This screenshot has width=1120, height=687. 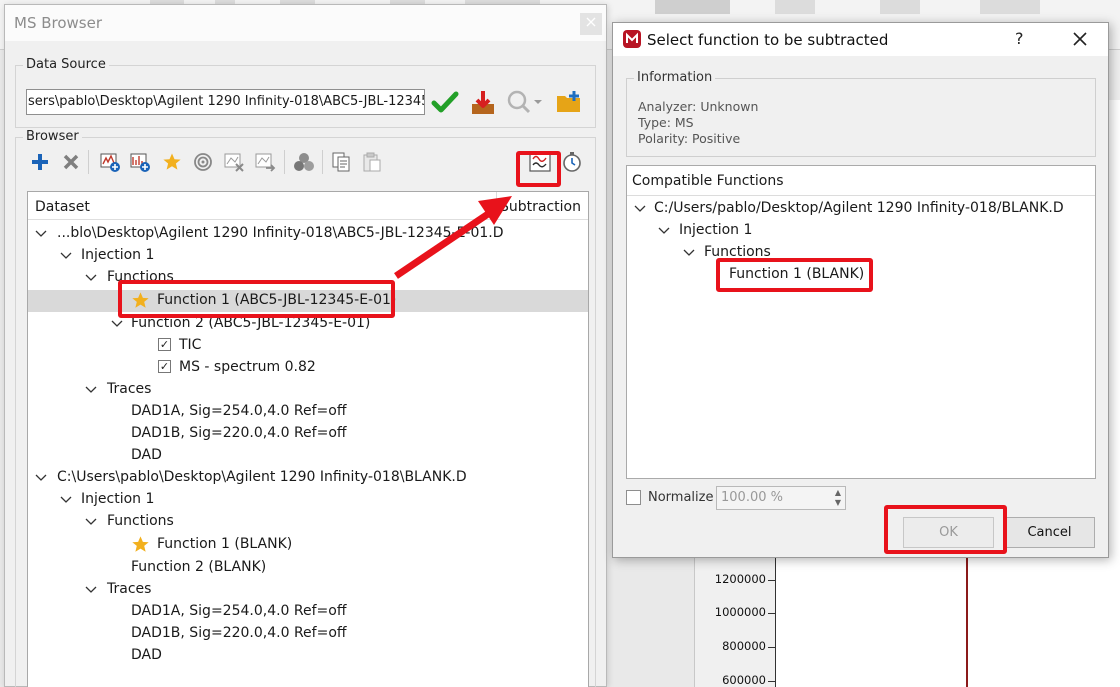 I want to click on normalize-value: 100.00 %, so click(x=752, y=497).